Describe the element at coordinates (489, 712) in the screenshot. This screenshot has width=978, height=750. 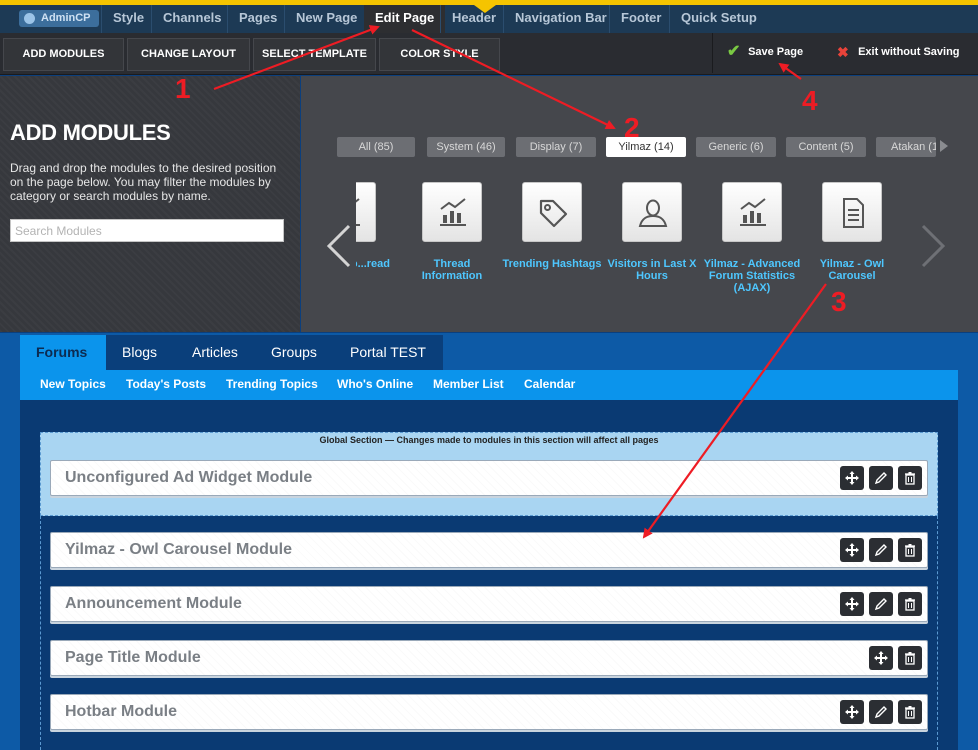
I see `module-row: Hotbar Module` at that location.